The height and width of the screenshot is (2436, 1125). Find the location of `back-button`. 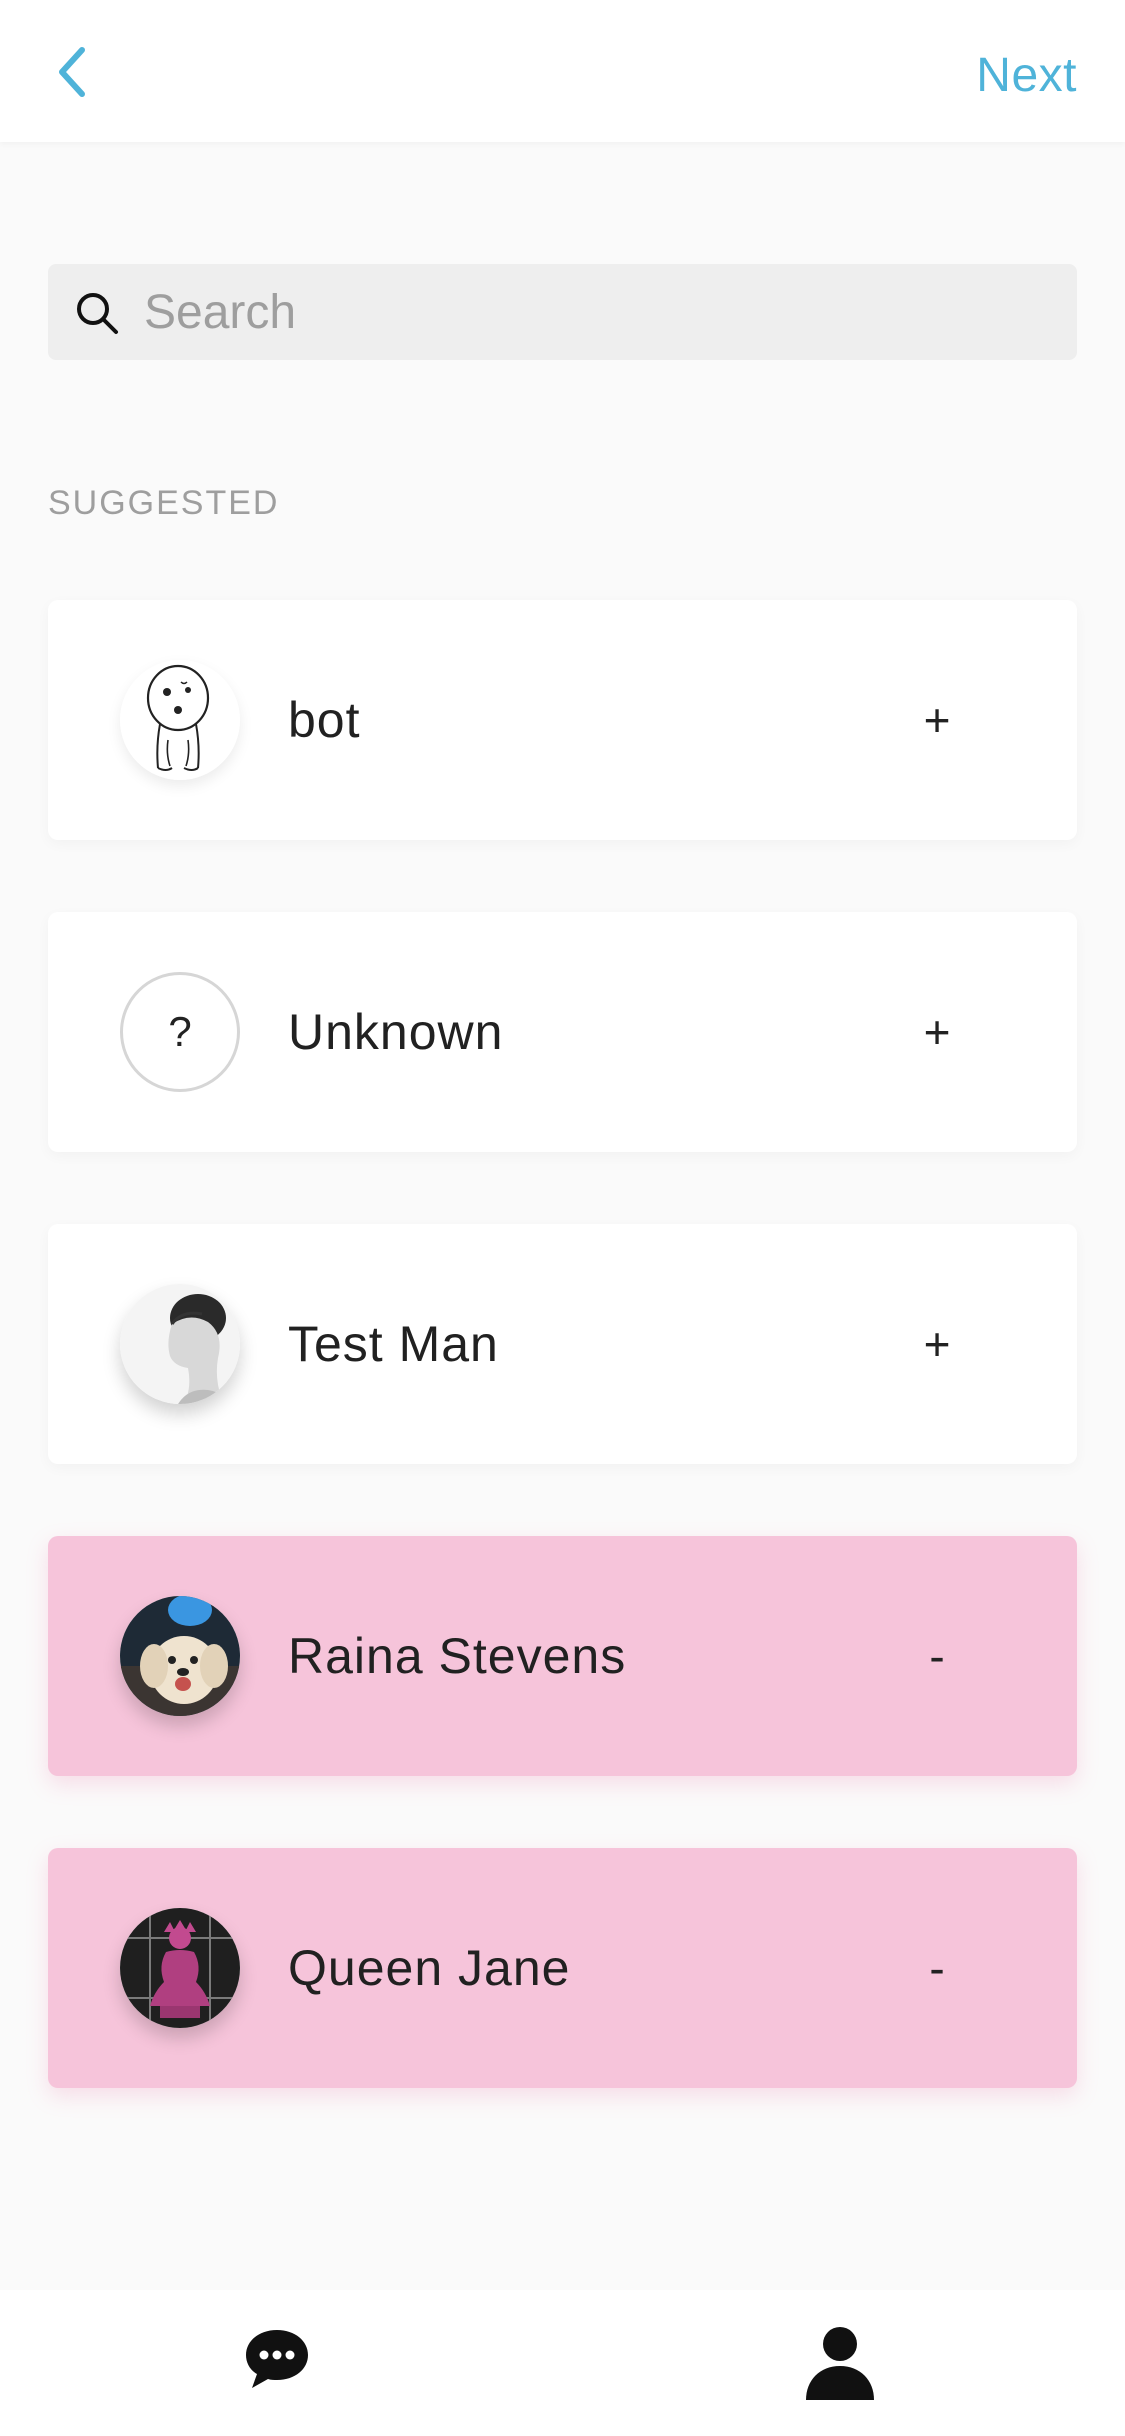

back-button is located at coordinates (72, 72).